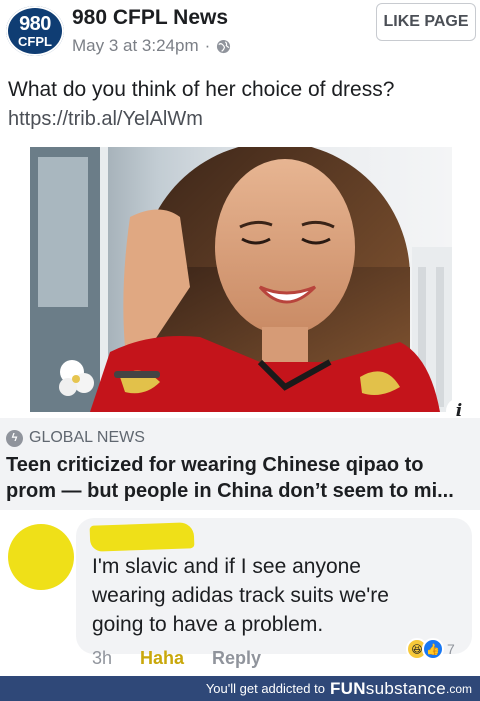  I want to click on haha-button: Haha, so click(162, 658).